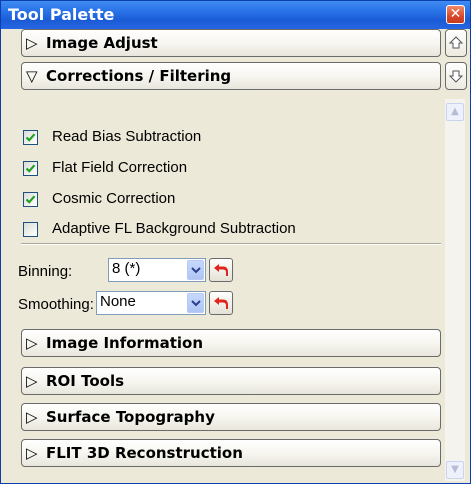 The width and height of the screenshot is (471, 484). Describe the element at coordinates (151, 303) in the screenshot. I see `smoothing-select: None` at that location.